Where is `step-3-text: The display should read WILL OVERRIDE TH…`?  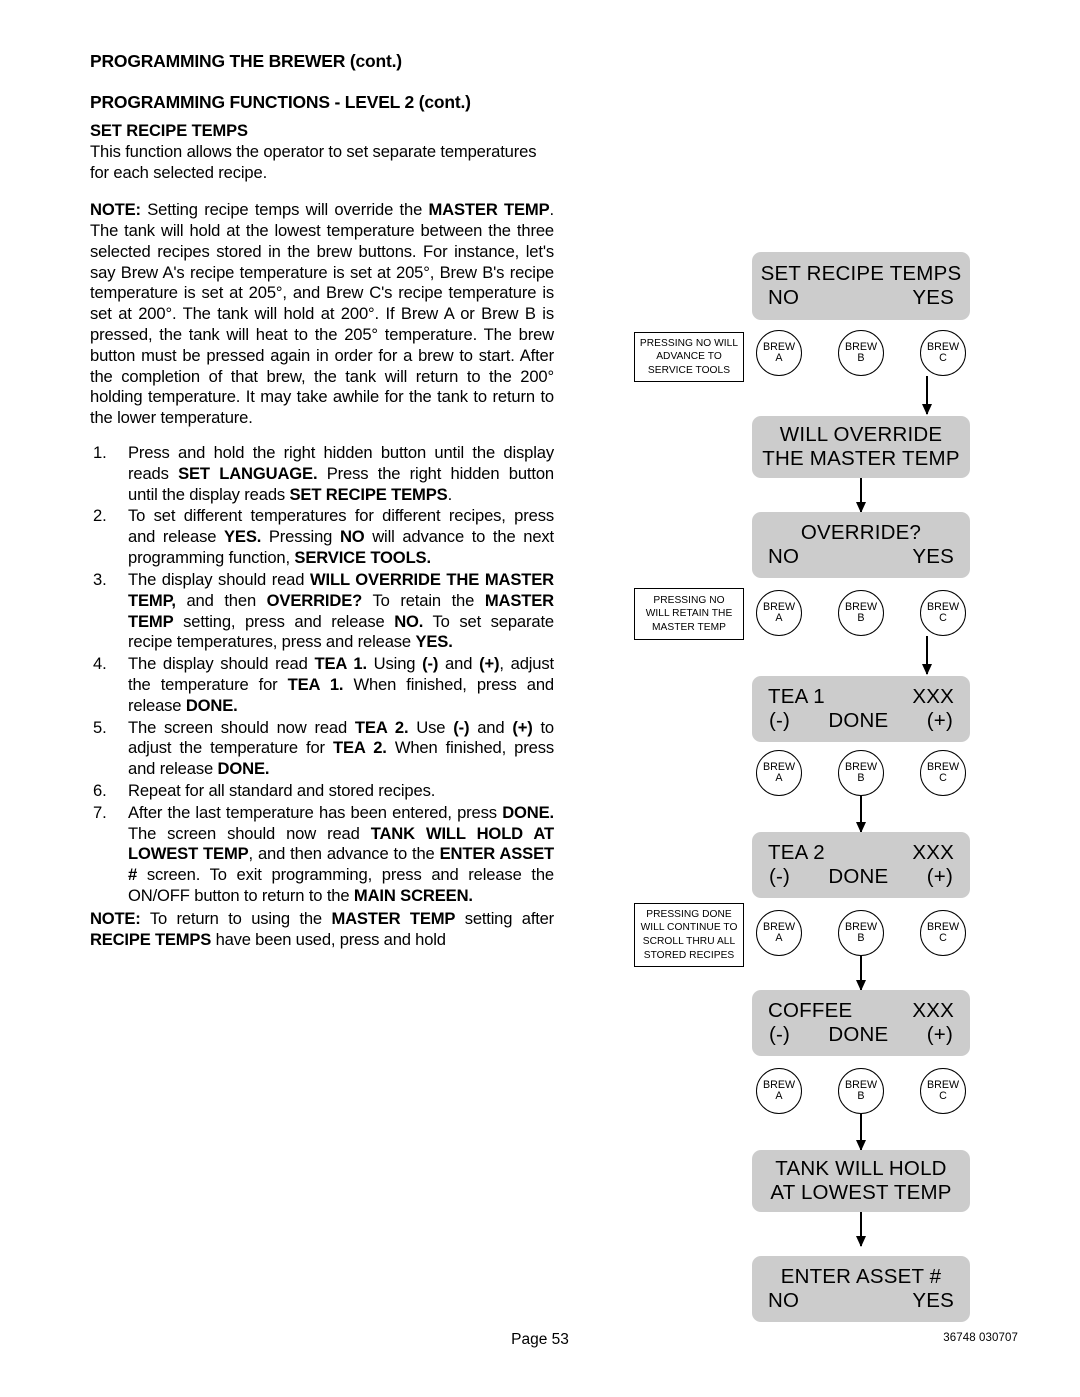
step-3-text: The display should read WILL OVERRIDE TH… is located at coordinates (341, 610).